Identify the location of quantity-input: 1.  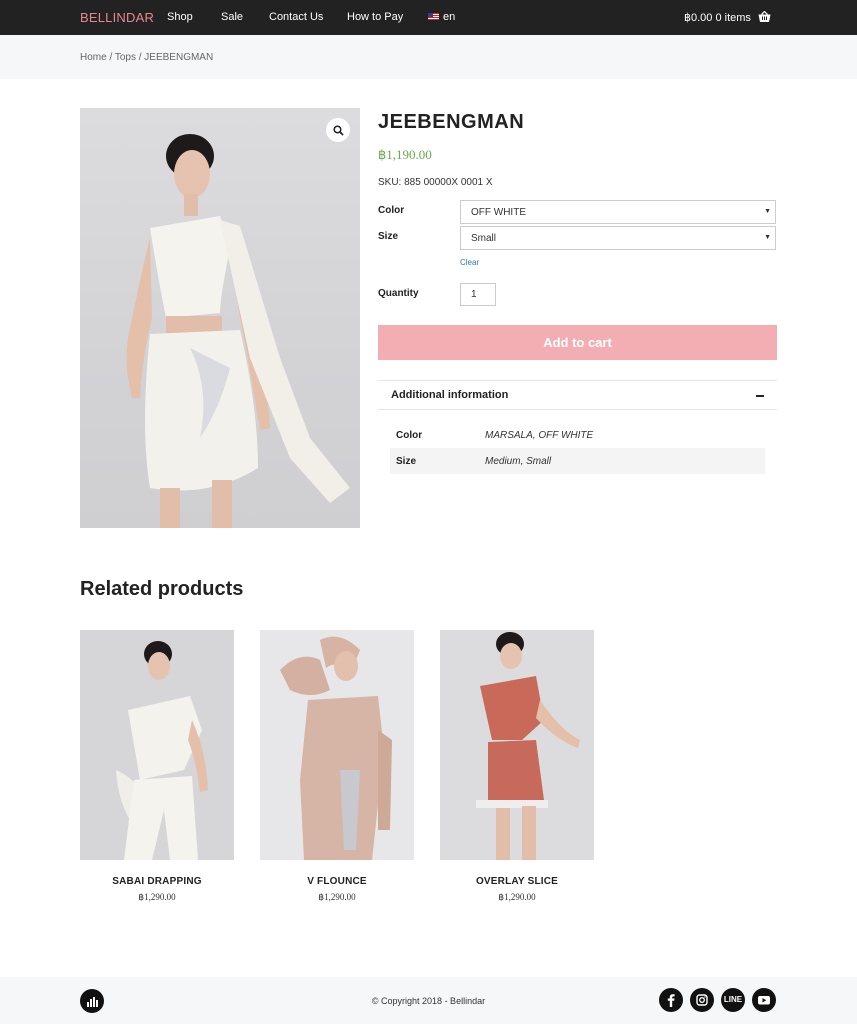
(478, 294).